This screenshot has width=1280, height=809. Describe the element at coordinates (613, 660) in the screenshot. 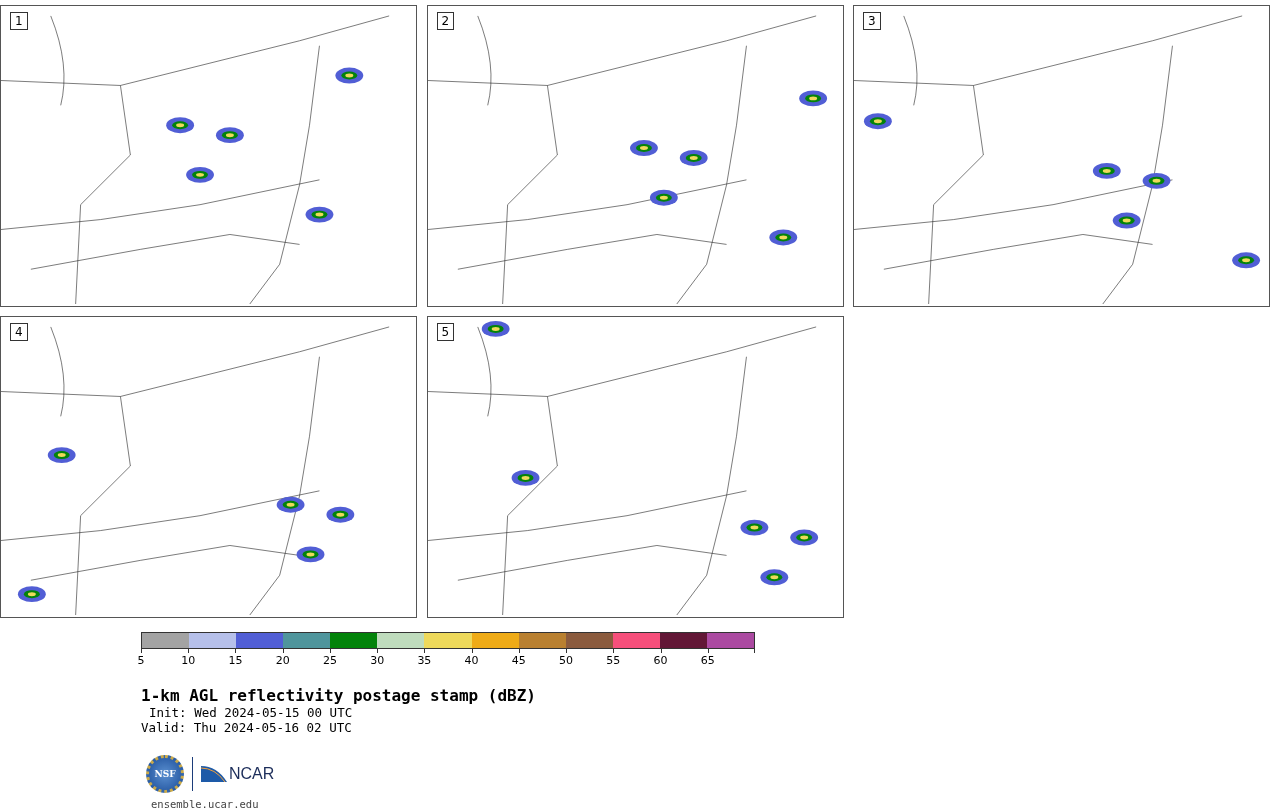

I see `tick-label: 55` at that location.